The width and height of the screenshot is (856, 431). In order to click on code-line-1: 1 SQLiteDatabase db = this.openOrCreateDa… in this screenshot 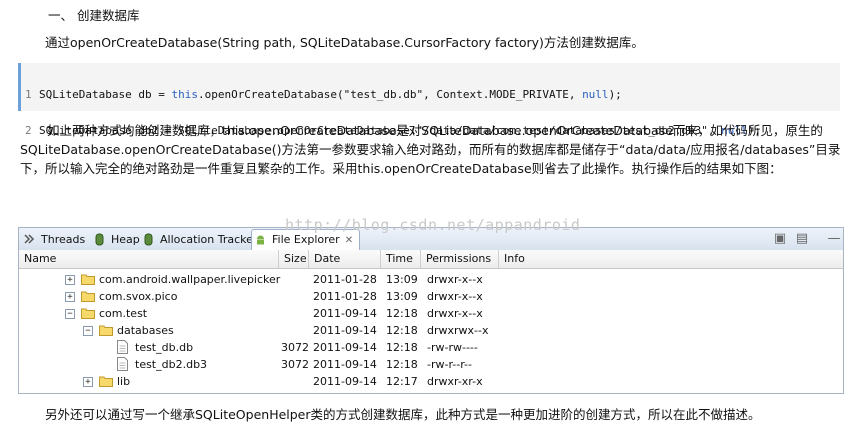, I will do `click(432, 95)`.